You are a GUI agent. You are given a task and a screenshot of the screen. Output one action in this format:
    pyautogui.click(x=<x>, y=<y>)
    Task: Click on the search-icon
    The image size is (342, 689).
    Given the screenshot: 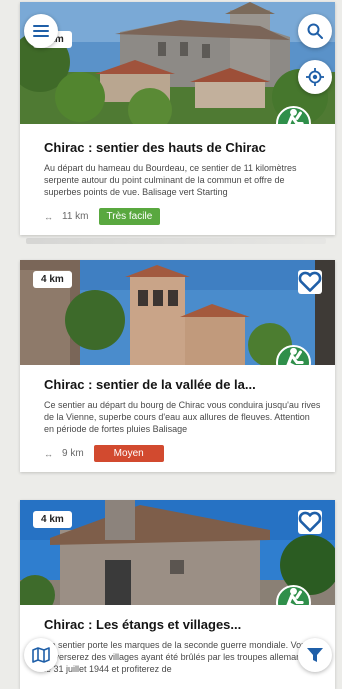 What is the action you would take?
    pyautogui.click(x=315, y=31)
    